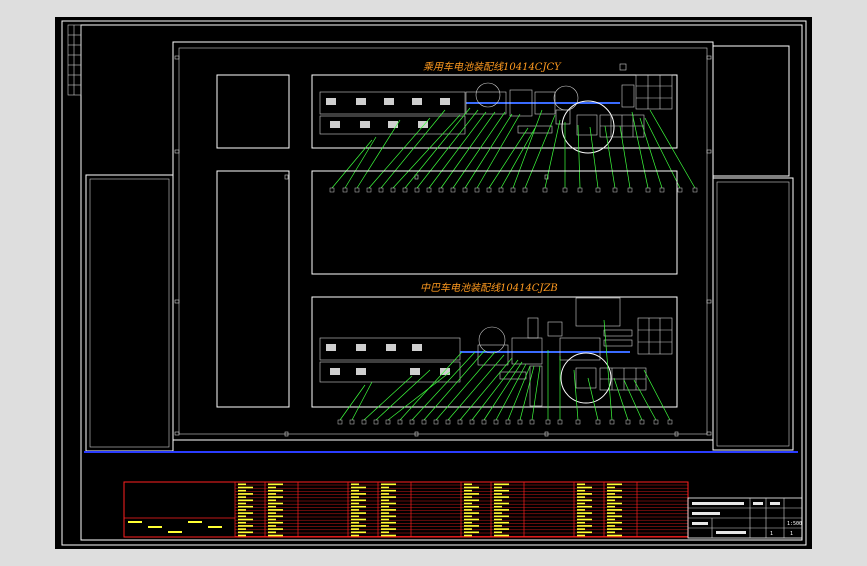 The width and height of the screenshot is (867, 566). I want to click on upper-line-title: 乘用车电池装配线10414CJCY, so click(492, 67).